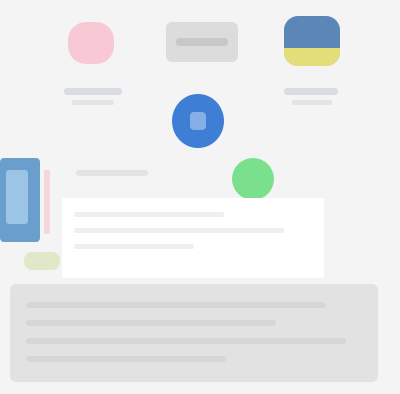 This screenshot has width=400, height=394. Describe the element at coordinates (198, 121) in the screenshot. I see `blue-circle-icon` at that location.